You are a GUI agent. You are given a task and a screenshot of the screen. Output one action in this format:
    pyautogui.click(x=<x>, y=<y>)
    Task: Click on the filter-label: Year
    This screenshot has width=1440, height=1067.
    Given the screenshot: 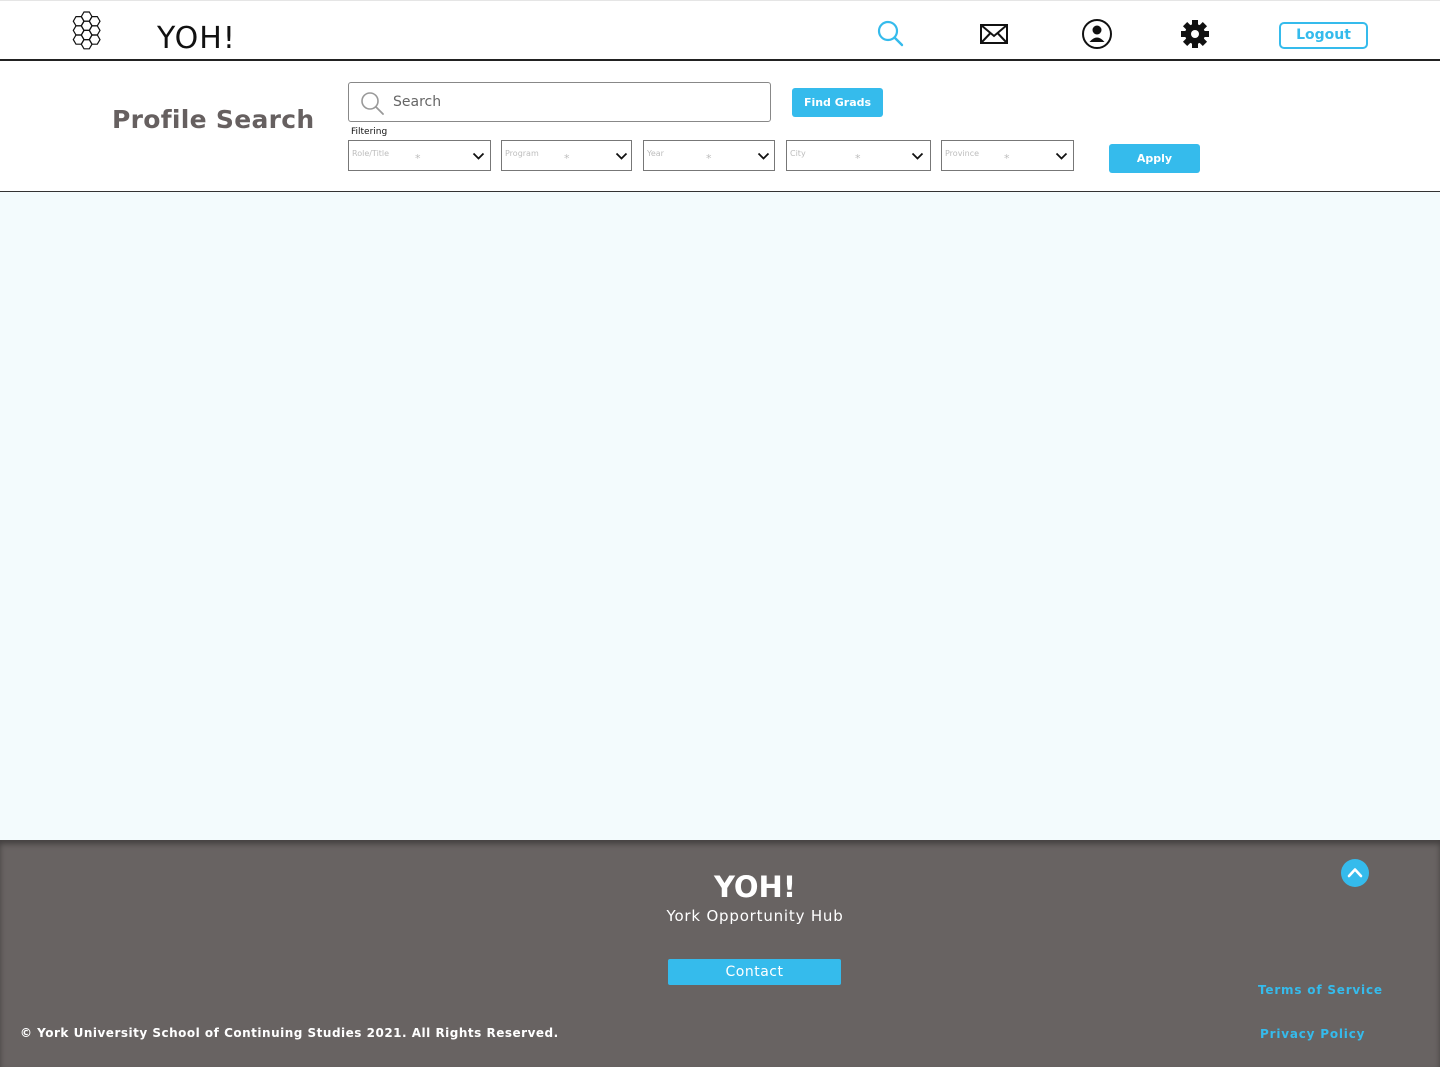 What is the action you would take?
    pyautogui.click(x=655, y=153)
    